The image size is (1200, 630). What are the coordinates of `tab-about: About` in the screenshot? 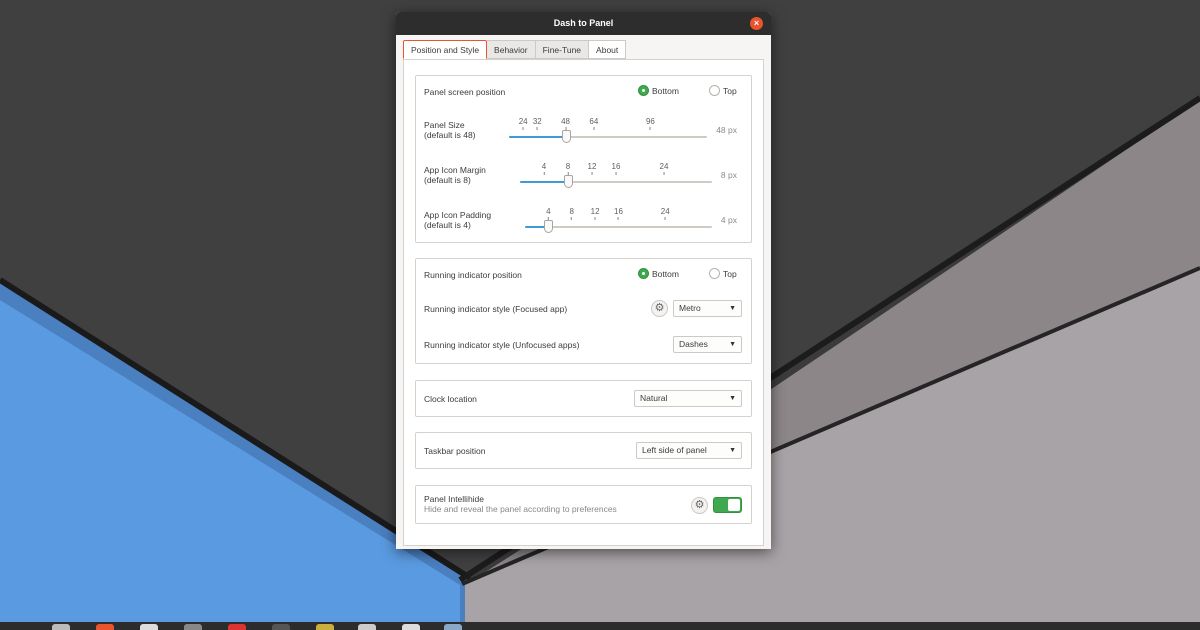 It's located at (607, 49).